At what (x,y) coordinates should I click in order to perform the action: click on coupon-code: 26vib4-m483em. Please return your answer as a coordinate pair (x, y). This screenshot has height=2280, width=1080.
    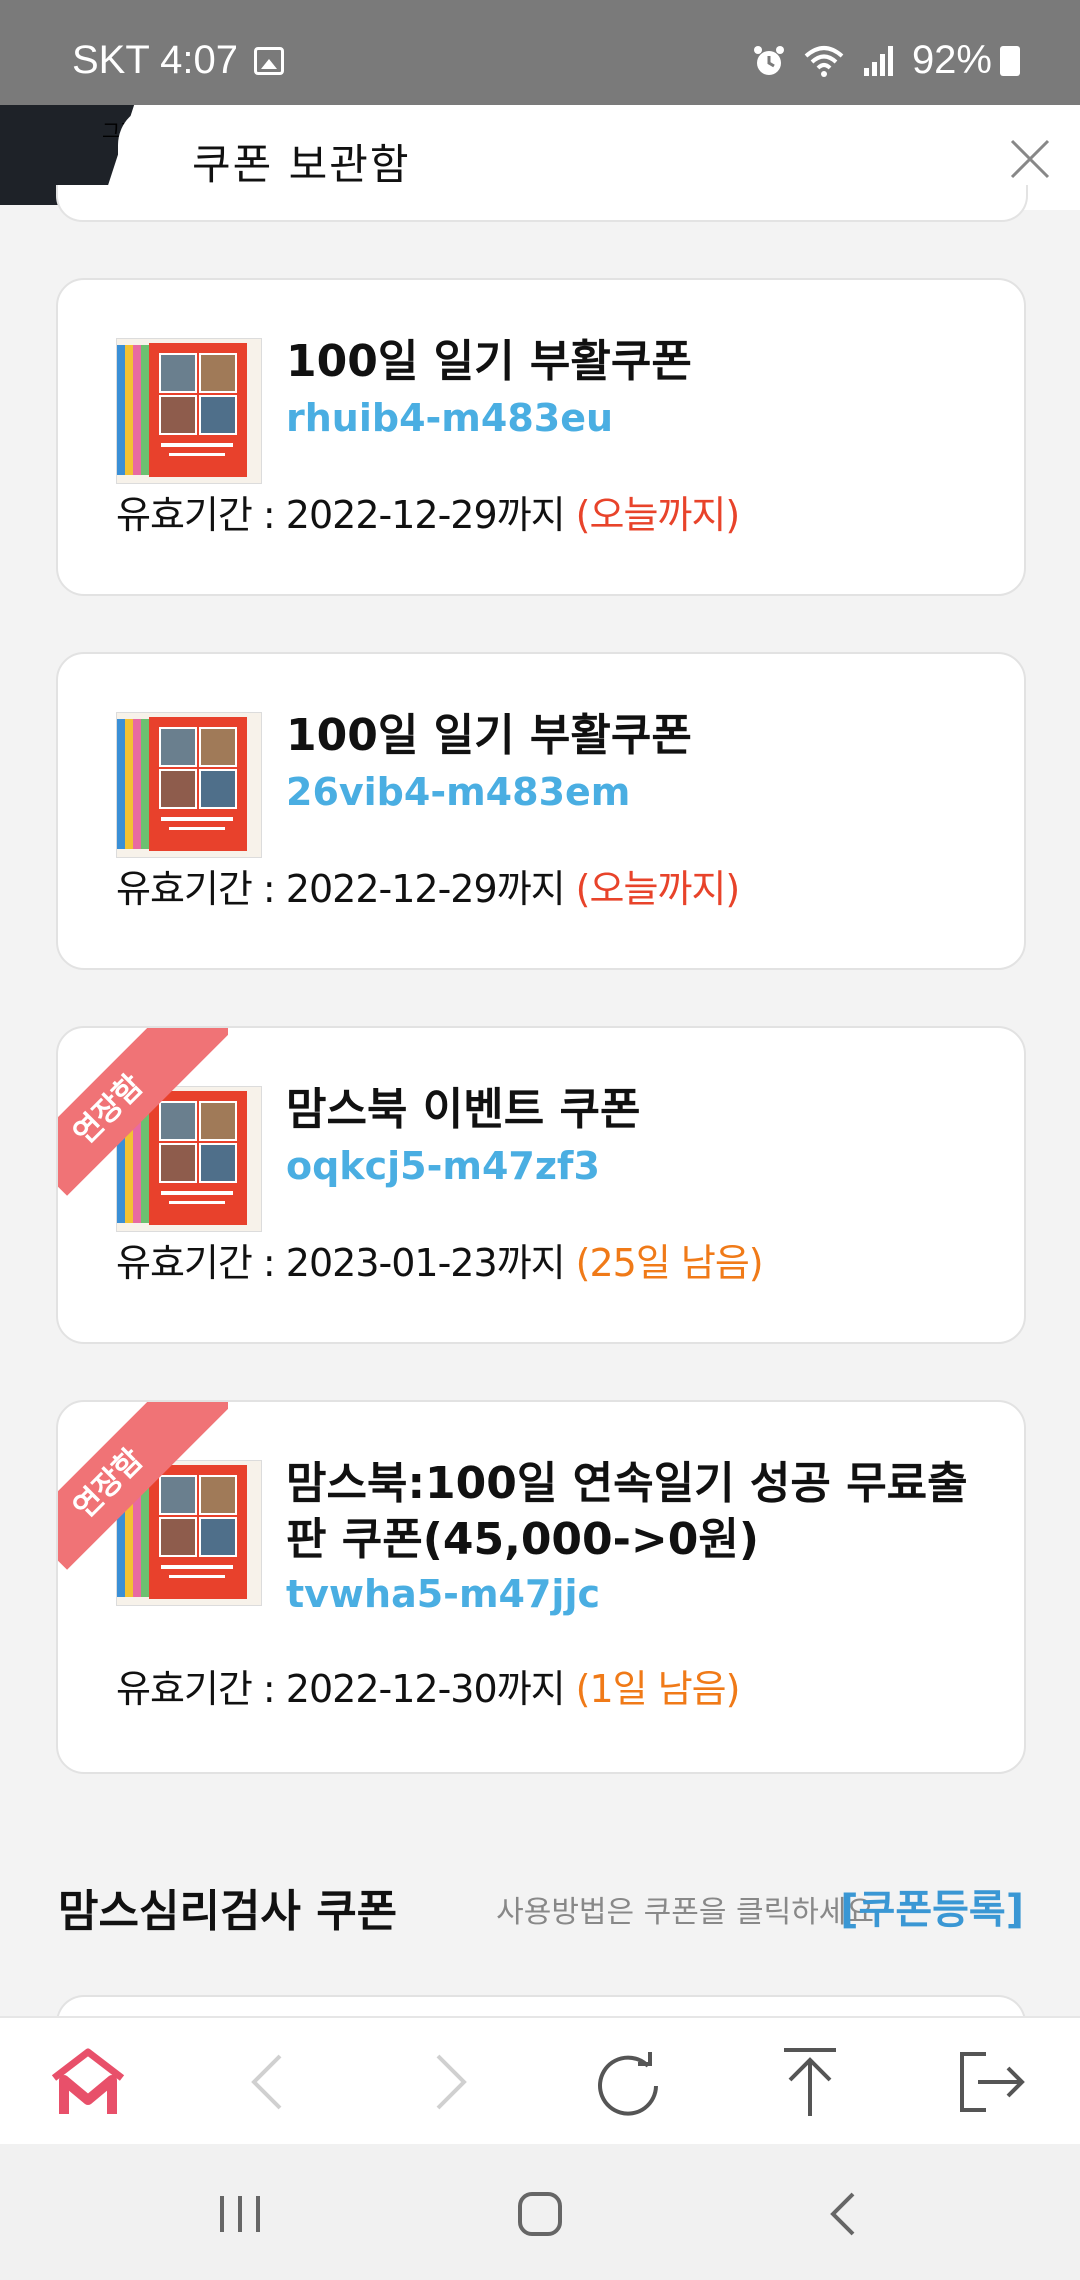
    Looking at the image, I should click on (458, 792).